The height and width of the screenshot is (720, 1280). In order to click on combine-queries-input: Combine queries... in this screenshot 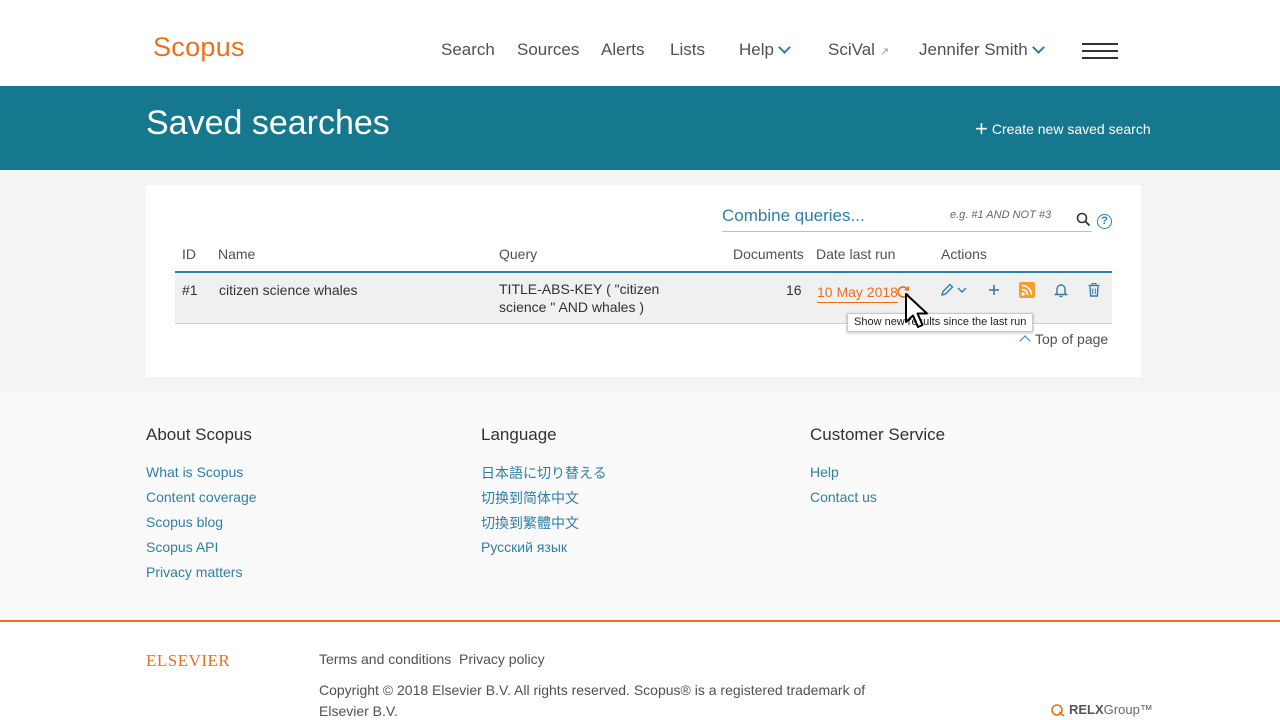, I will do `click(793, 216)`.